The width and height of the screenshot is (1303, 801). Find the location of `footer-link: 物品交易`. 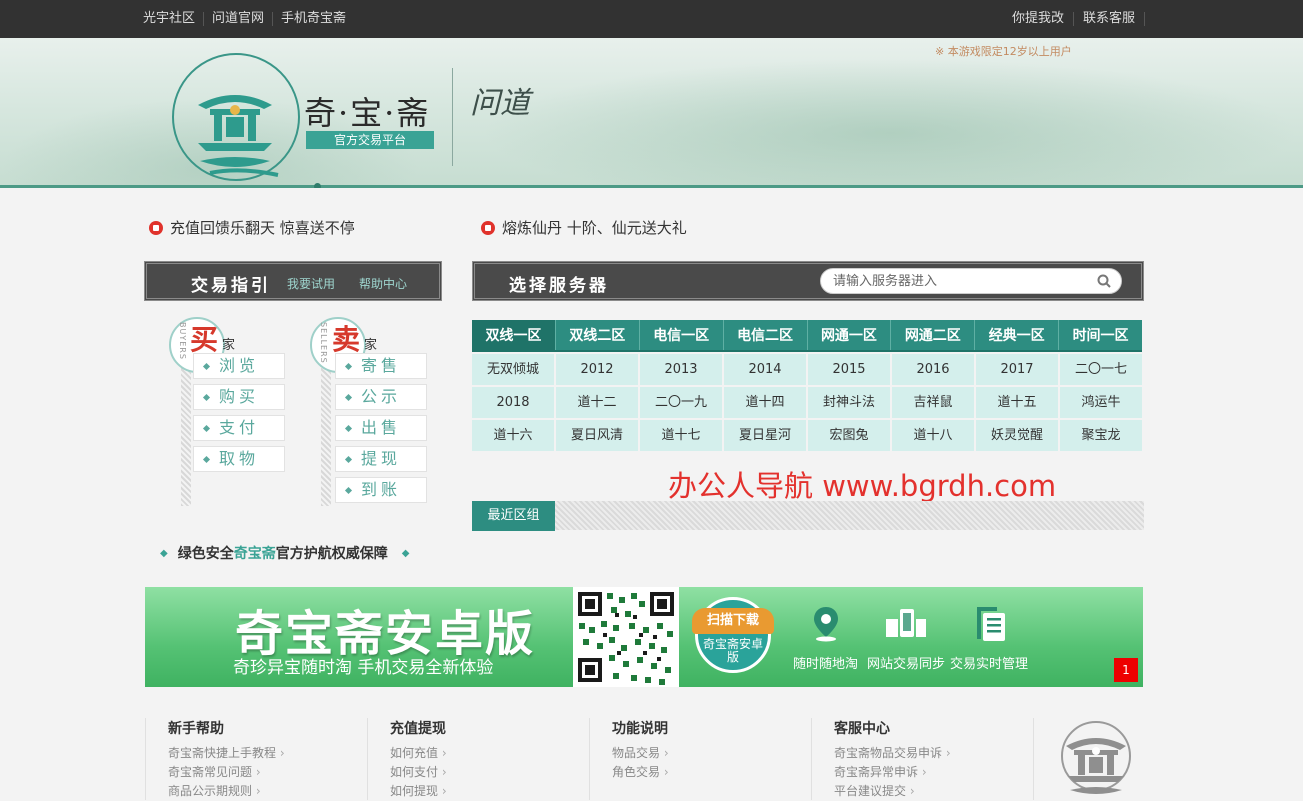

footer-link: 物品交易 is located at coordinates (640, 753).